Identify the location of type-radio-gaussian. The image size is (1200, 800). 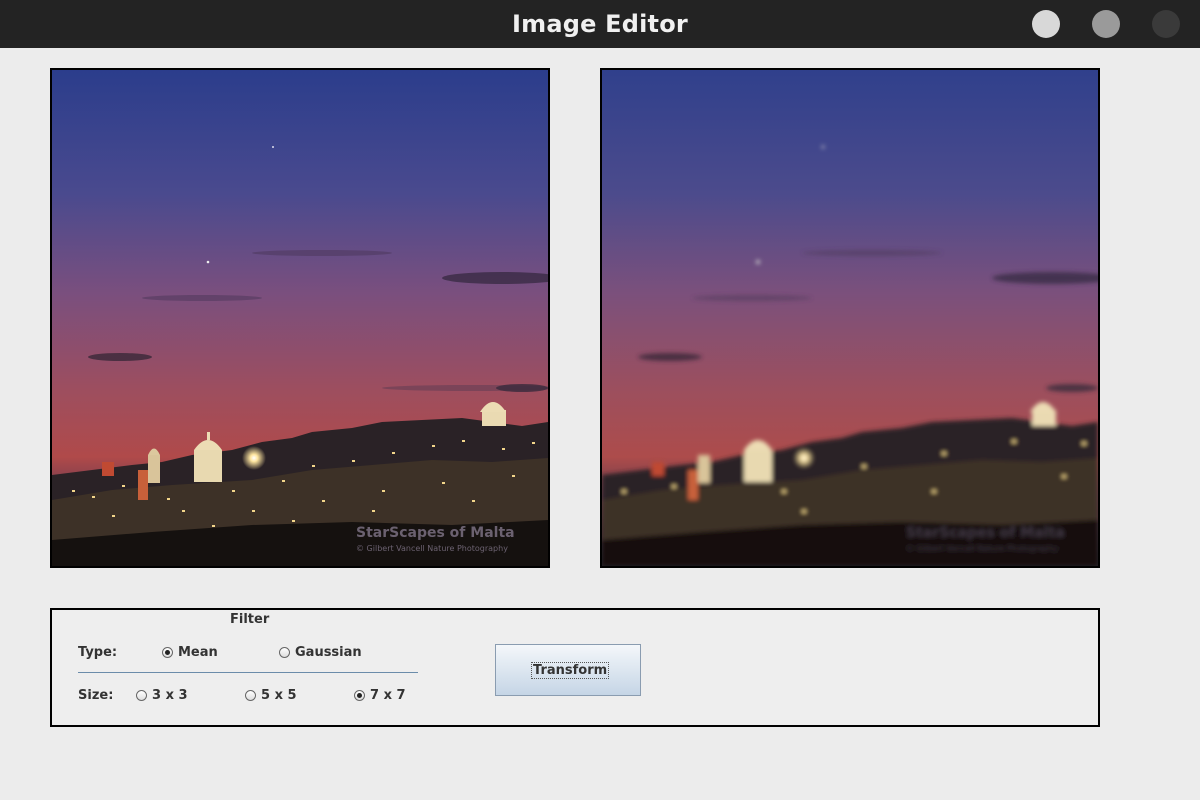
(284, 652).